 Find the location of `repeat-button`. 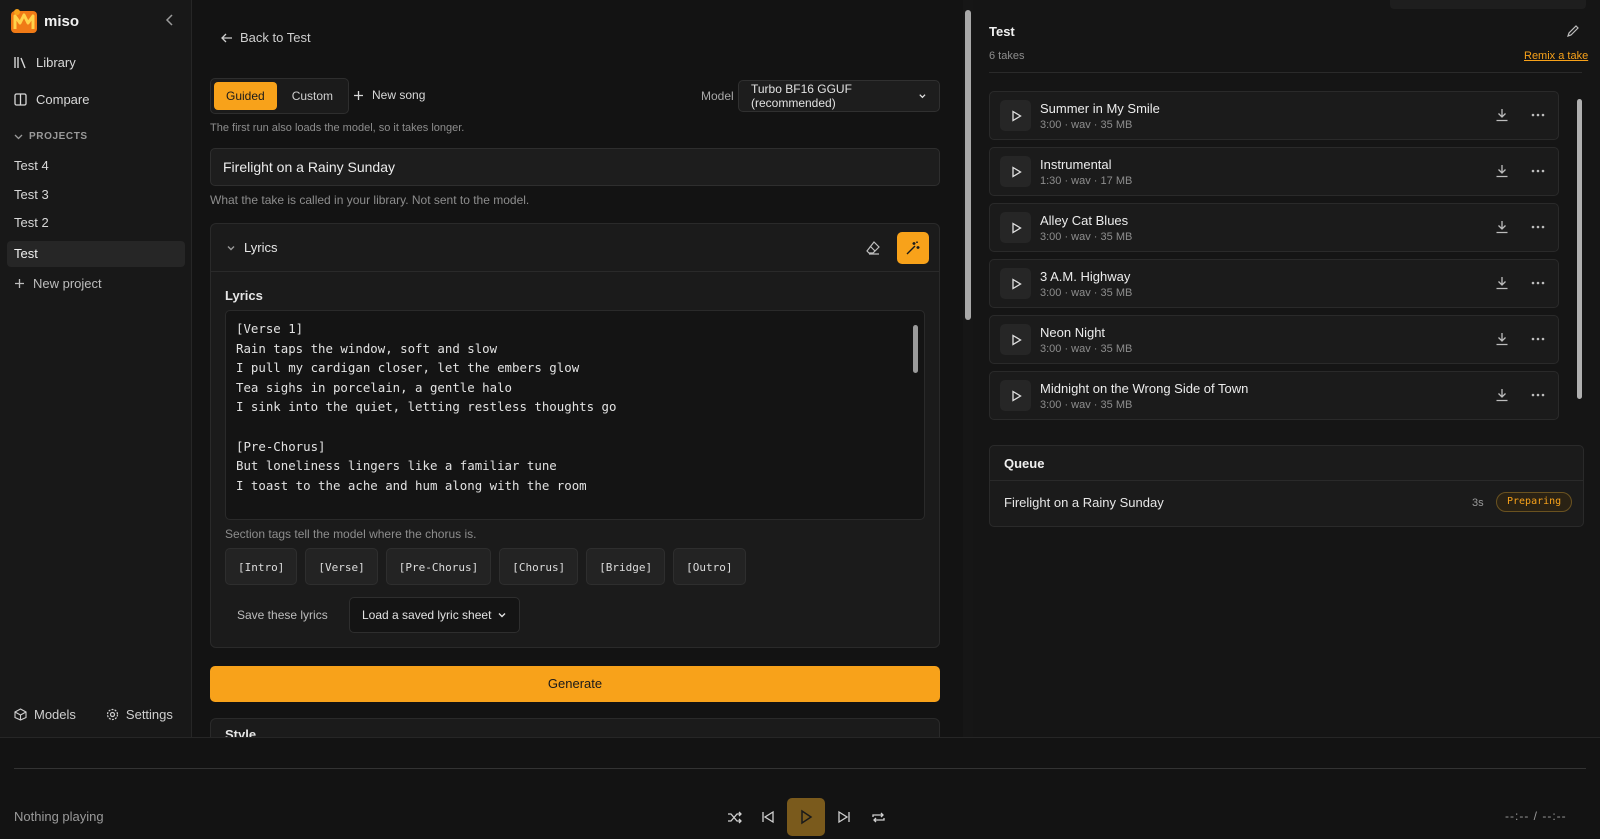

repeat-button is located at coordinates (878, 817).